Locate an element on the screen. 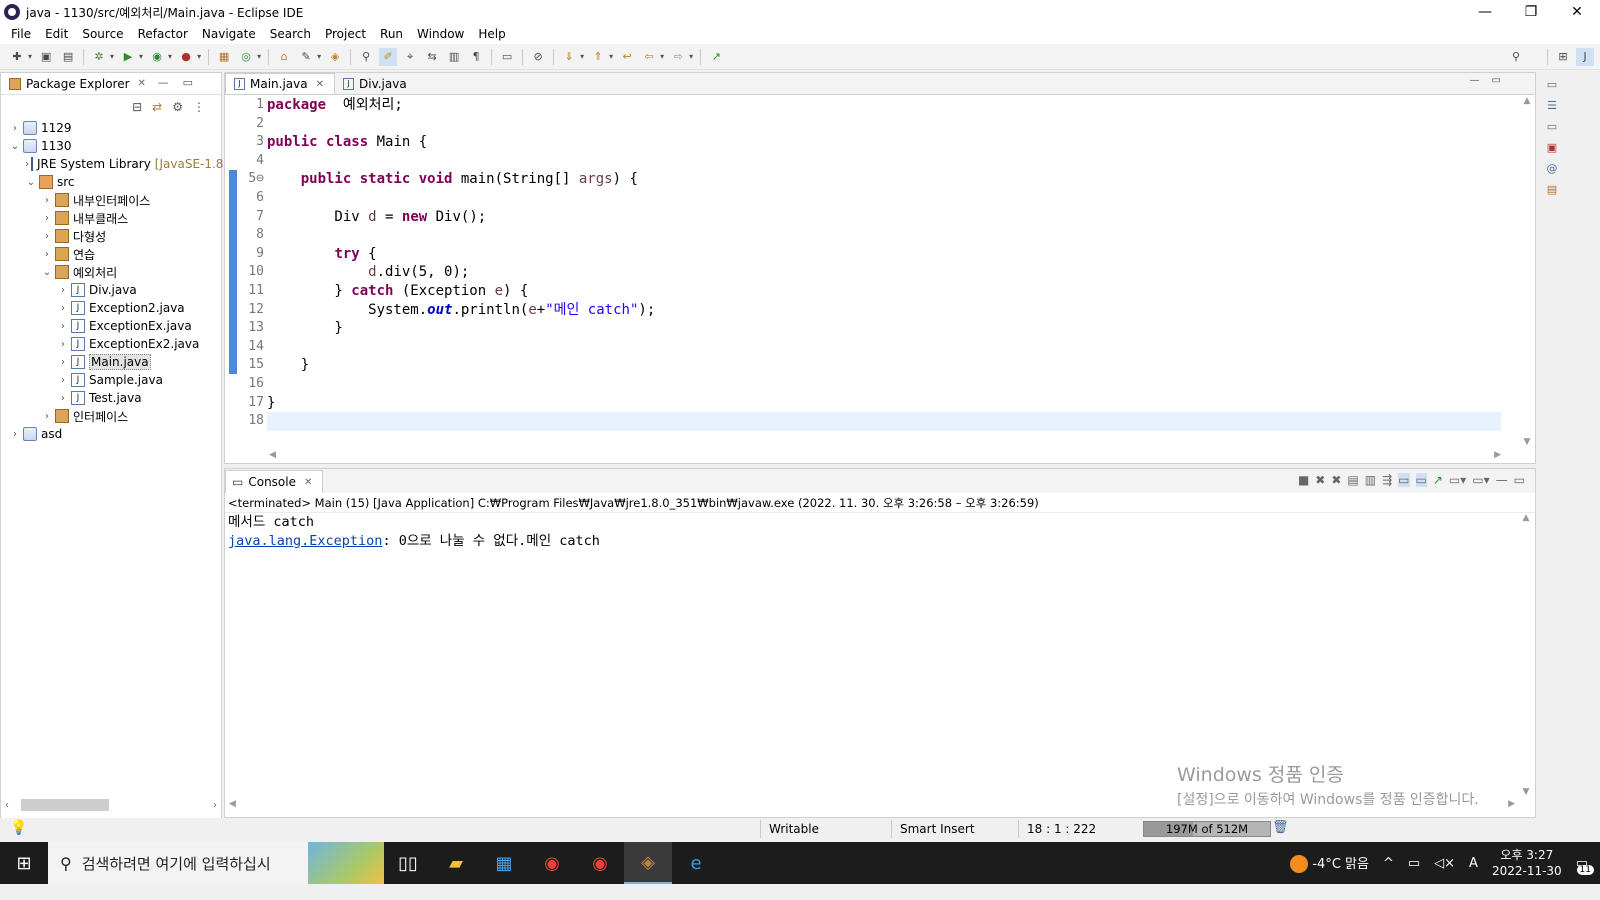 This screenshot has width=1600, height=900. tab-main-java: J Main.java ✕ is located at coordinates (280, 83).